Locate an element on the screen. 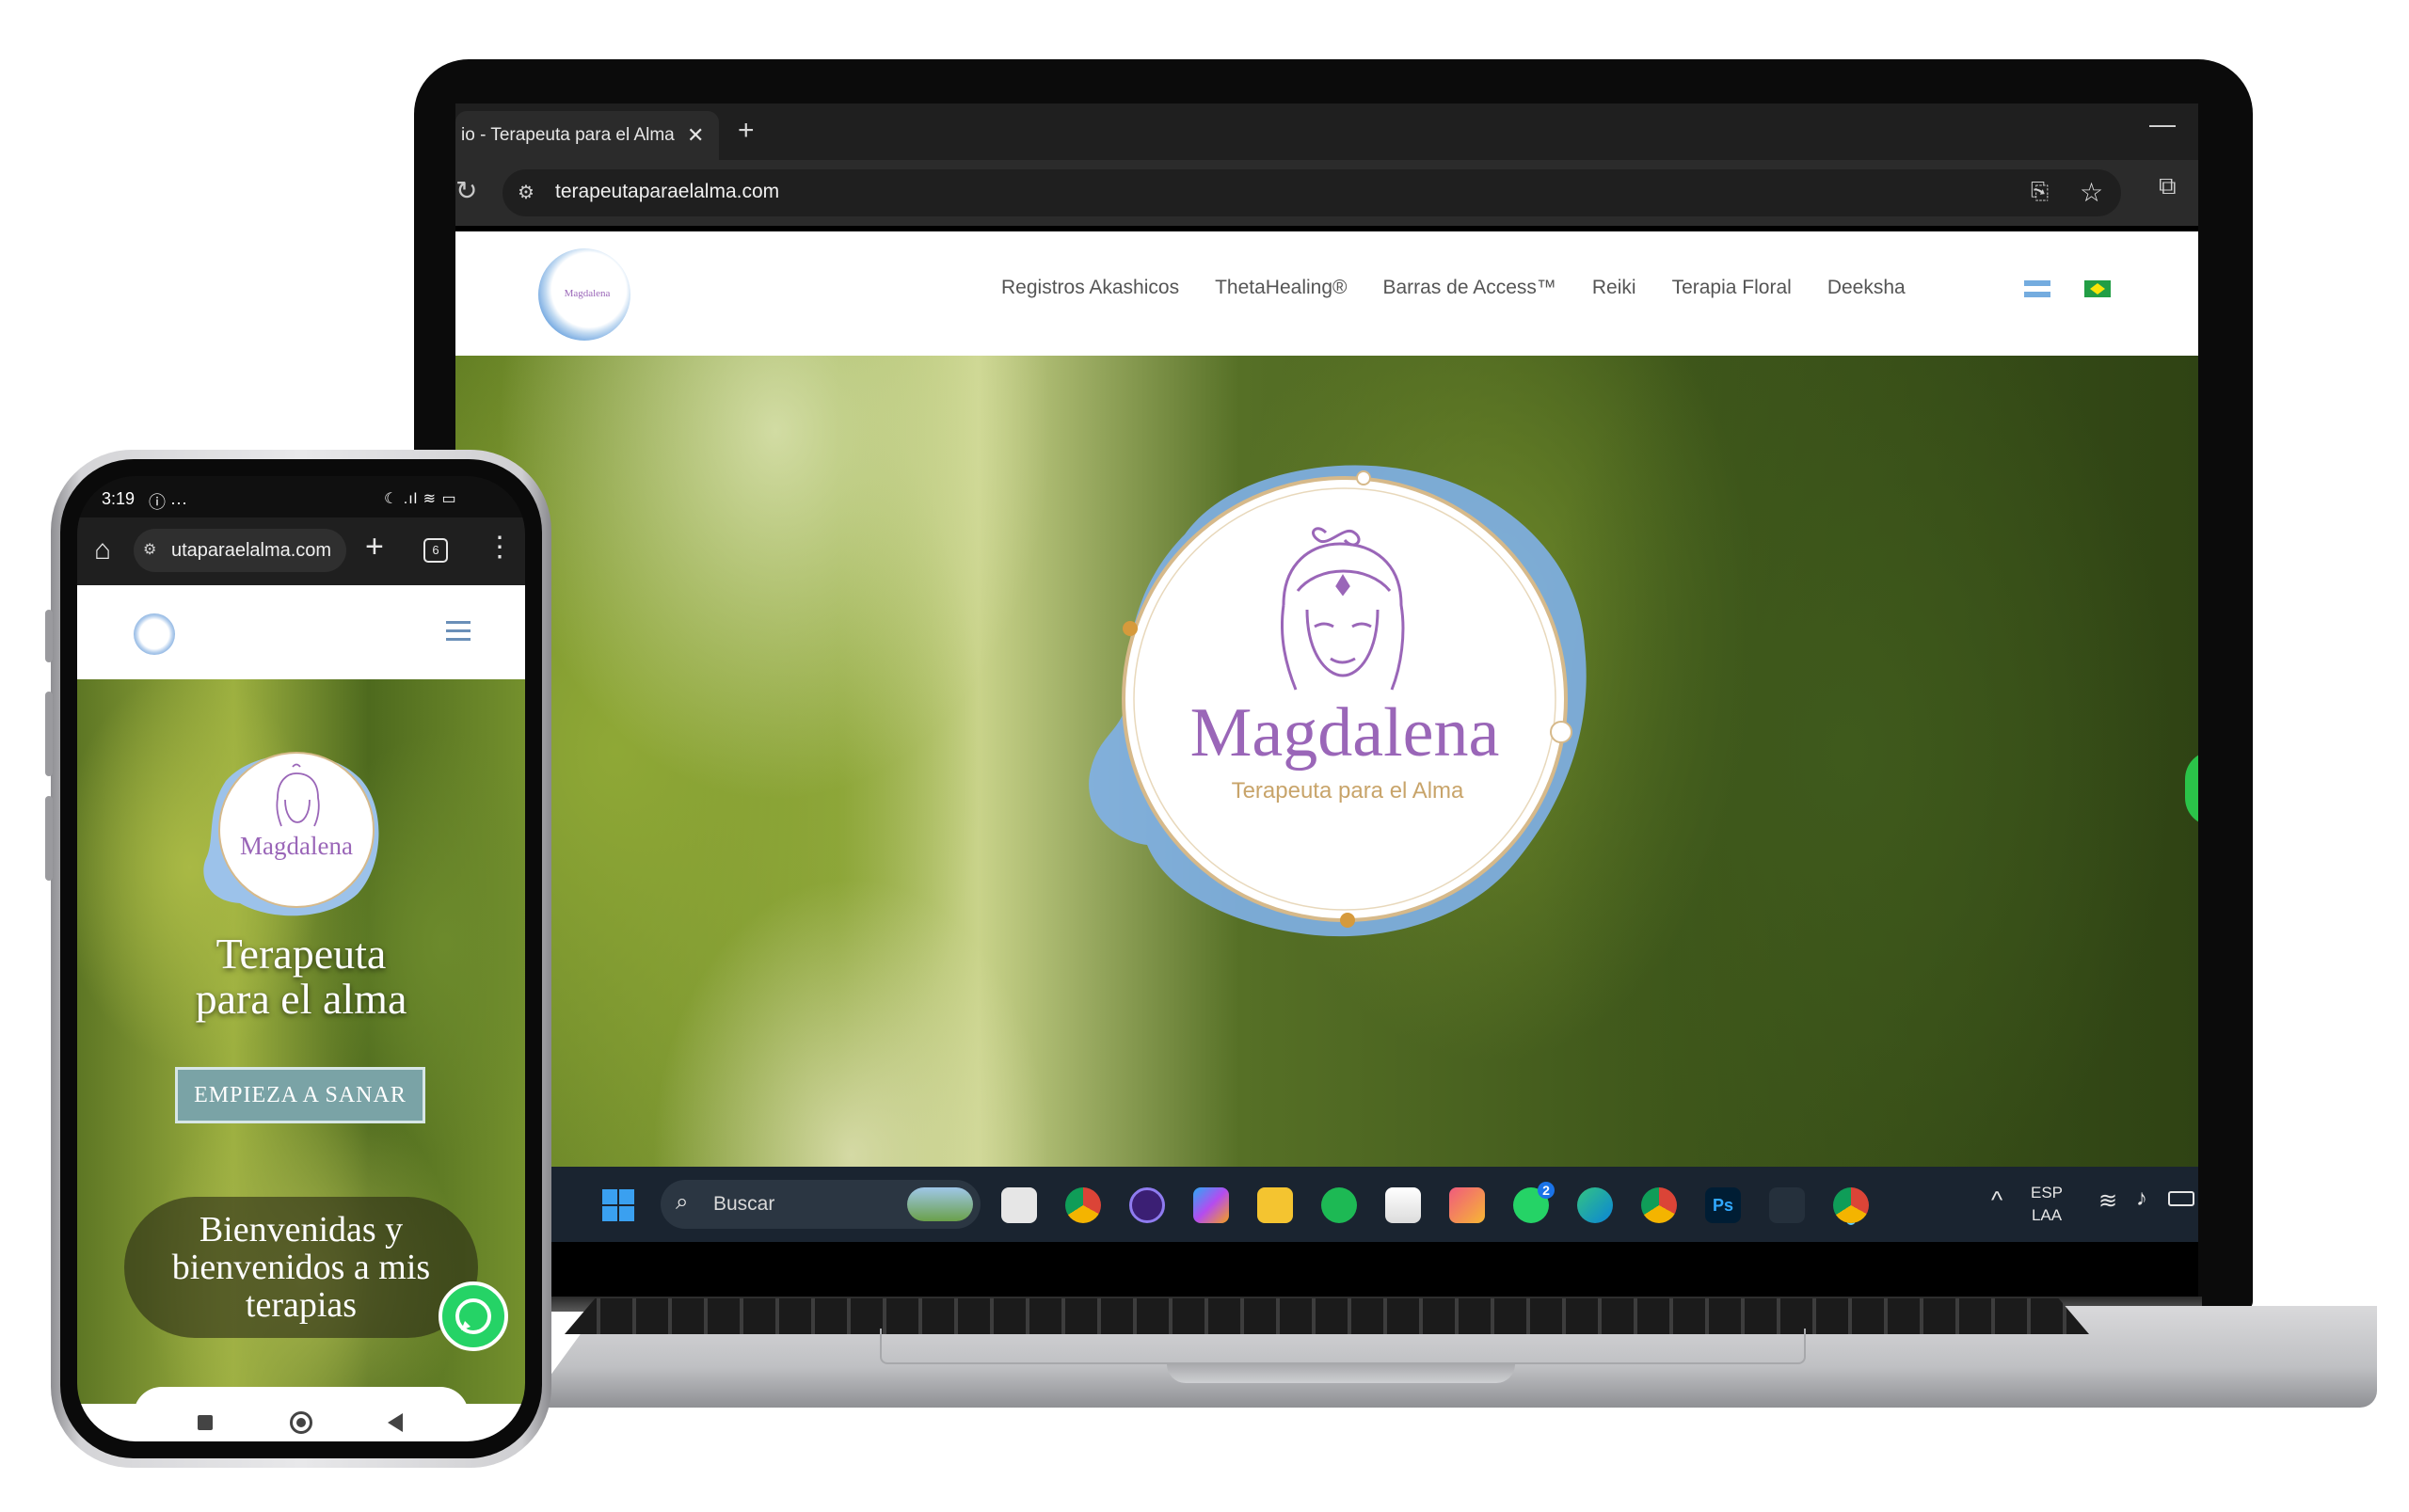 The image size is (2409, 1512). welcome-banner: Bienvenidas y bienvenidos a mis terapias is located at coordinates (301, 1267).